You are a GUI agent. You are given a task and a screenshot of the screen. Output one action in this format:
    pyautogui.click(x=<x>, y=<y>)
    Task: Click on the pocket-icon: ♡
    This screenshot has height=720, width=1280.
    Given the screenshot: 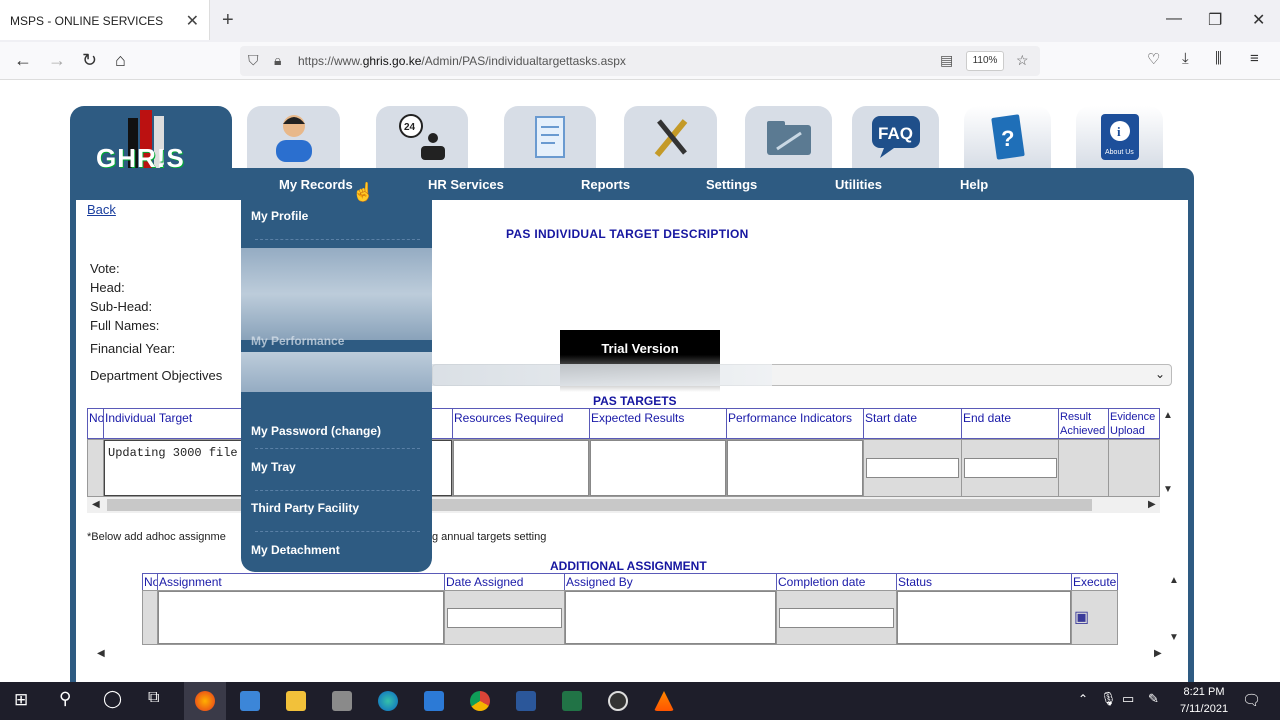 What is the action you would take?
    pyautogui.click(x=1153, y=59)
    